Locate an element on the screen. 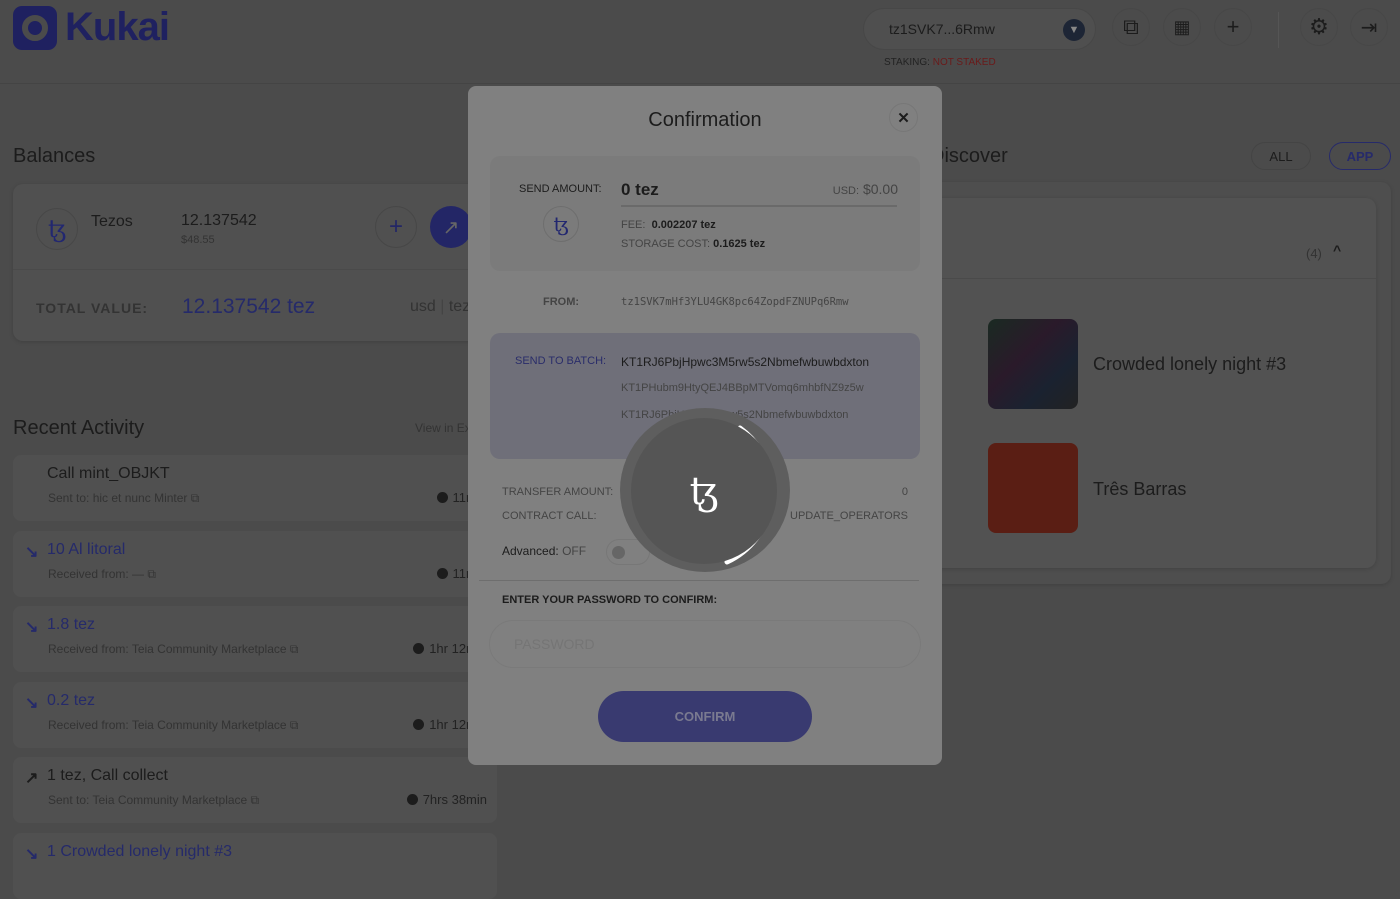 Image resolution: width=1400 pixels, height=899 pixels. kukai-logo: Kukai is located at coordinates (91, 27).